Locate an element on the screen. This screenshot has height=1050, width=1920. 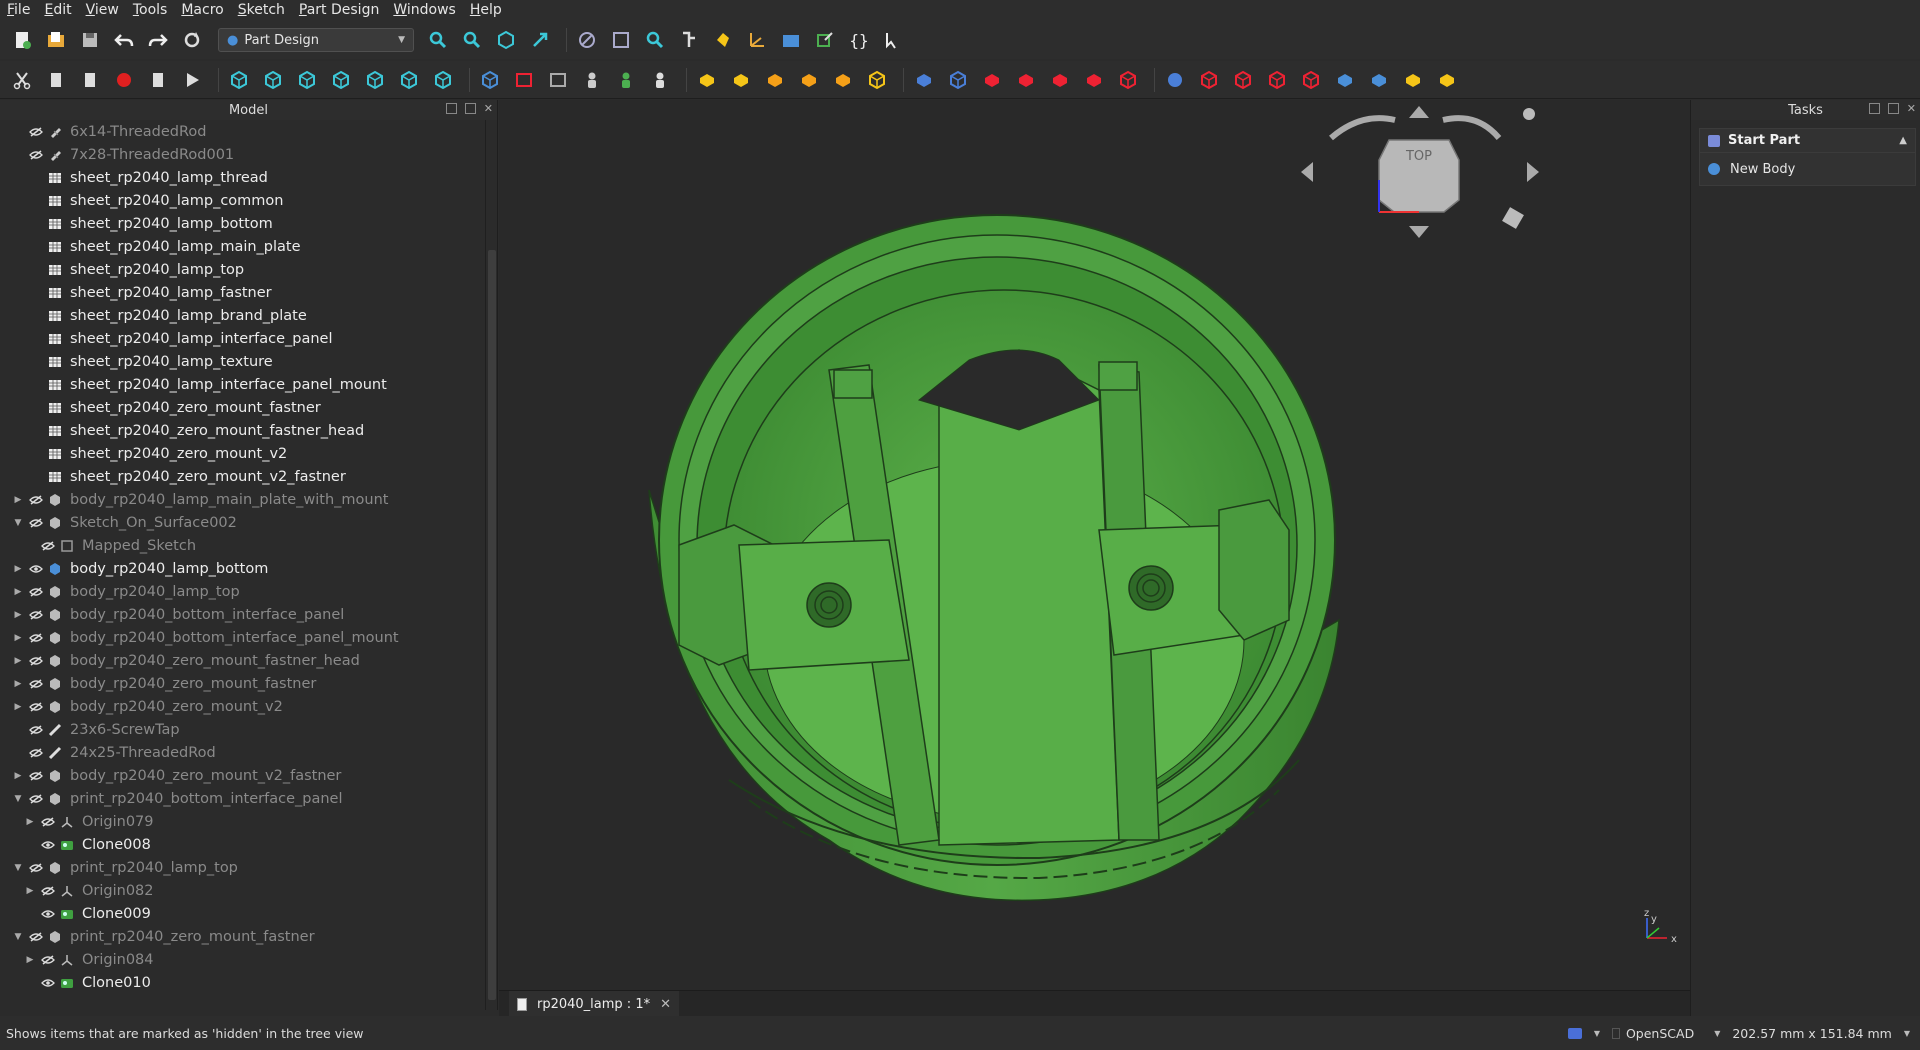
tree-item: ▶ Origin084 is located at coordinates (242, 959).